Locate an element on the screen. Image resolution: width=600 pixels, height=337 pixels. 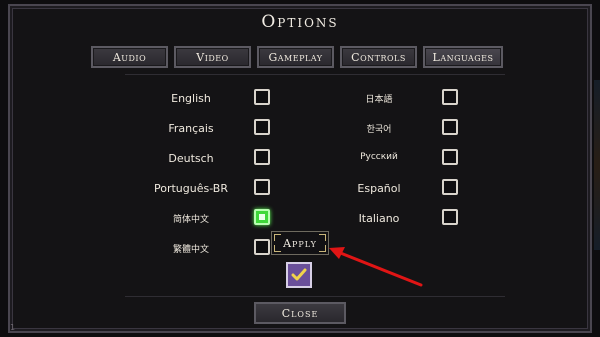
red-arrow-annotation is located at coordinates (376, 267).